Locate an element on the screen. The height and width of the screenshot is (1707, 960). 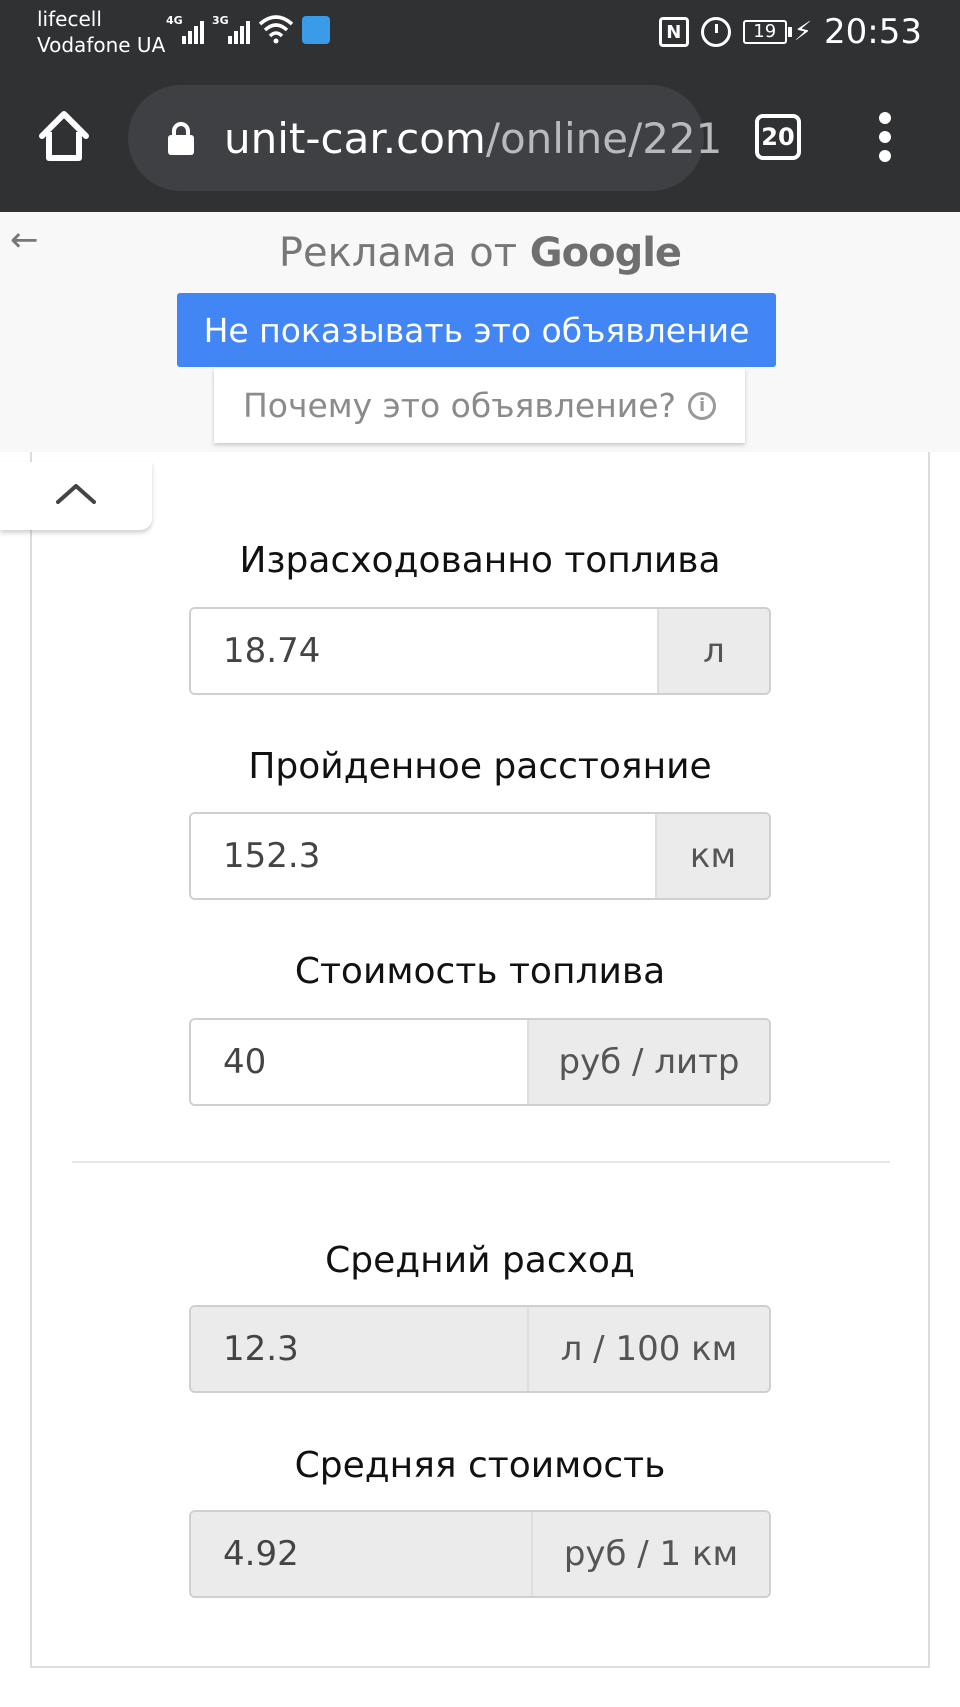
ad-label-prefix: Реклама от is located at coordinates (398, 253).